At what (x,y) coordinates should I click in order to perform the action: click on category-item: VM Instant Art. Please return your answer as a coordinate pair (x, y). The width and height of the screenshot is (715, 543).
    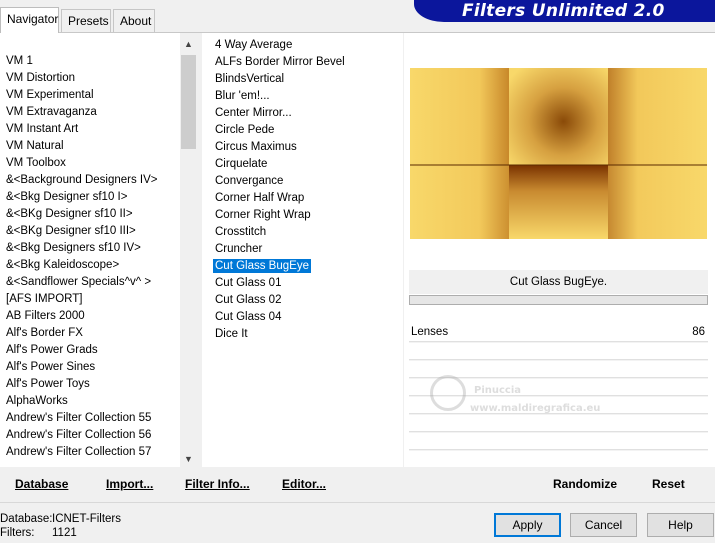
    Looking at the image, I should click on (90, 129).